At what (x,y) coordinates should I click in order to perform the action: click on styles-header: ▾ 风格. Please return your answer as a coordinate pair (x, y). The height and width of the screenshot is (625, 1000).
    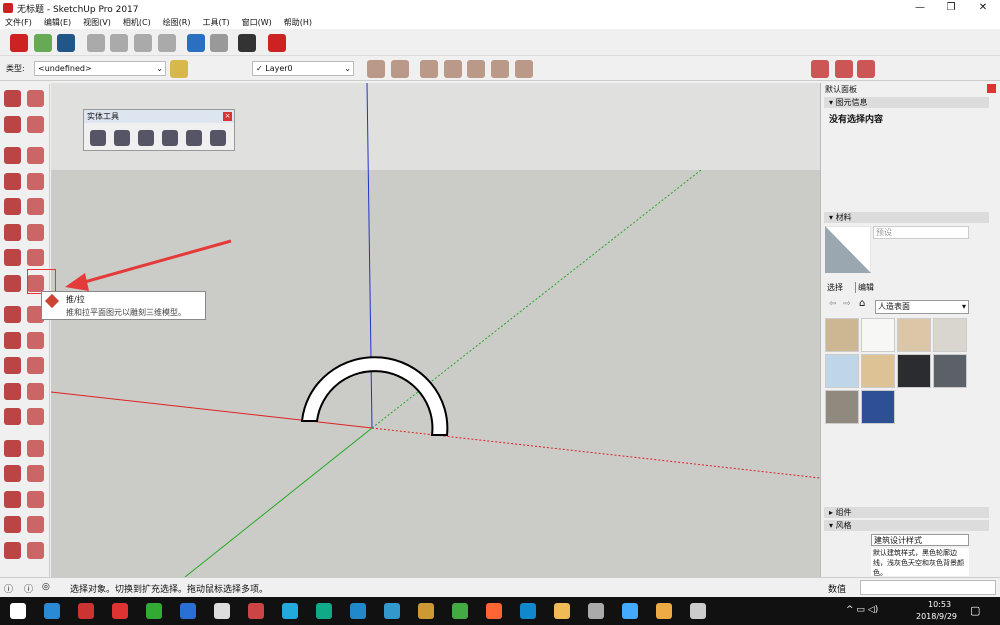
    Looking at the image, I should click on (906, 525).